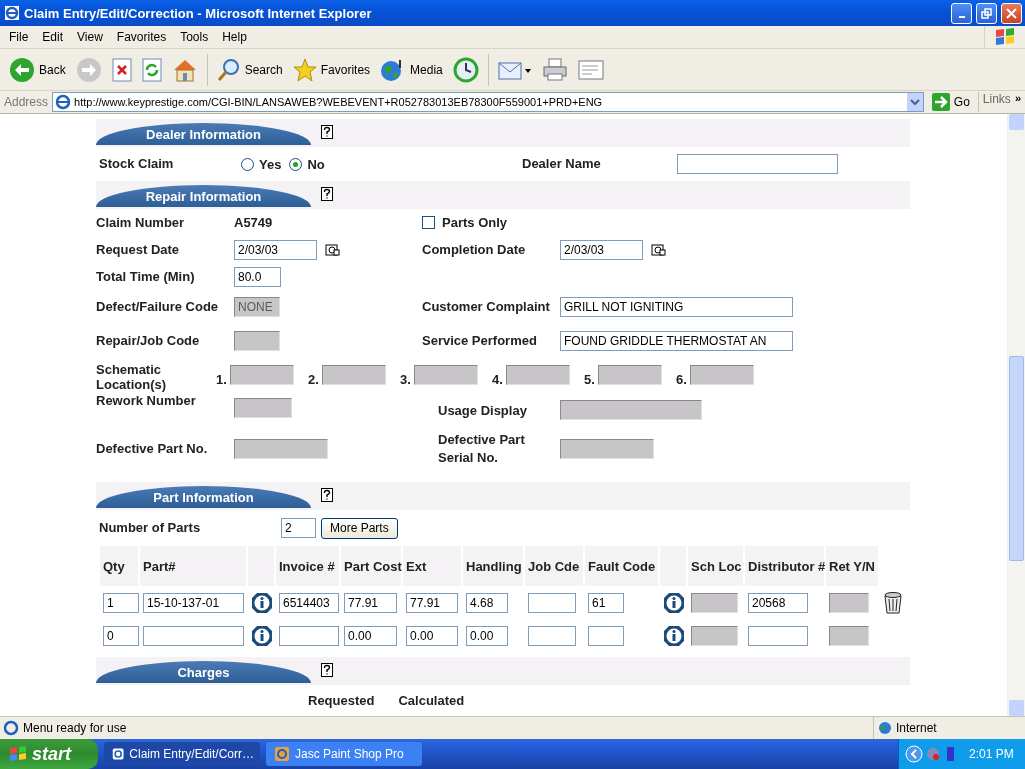 The width and height of the screenshot is (1025, 769). Describe the element at coordinates (676, 341) in the screenshot. I see `text-field: FOUND GRIDDLE THERMOSTAT AN` at that location.